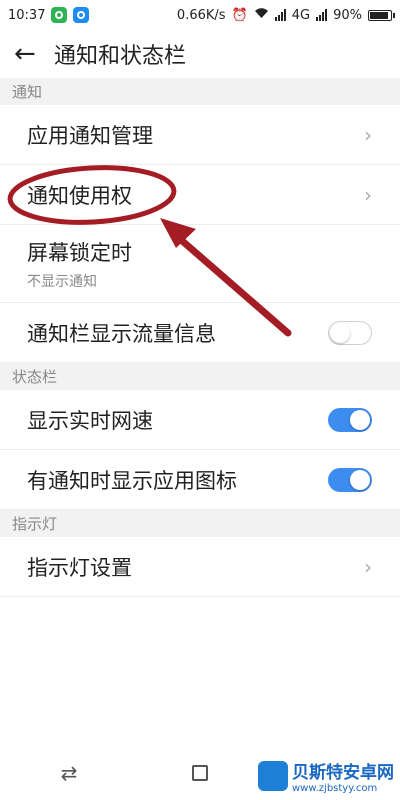 Image resolution: width=400 pixels, height=800 pixels. I want to click on row-traffic-info: 通知栏显示流量信息, so click(200, 333).